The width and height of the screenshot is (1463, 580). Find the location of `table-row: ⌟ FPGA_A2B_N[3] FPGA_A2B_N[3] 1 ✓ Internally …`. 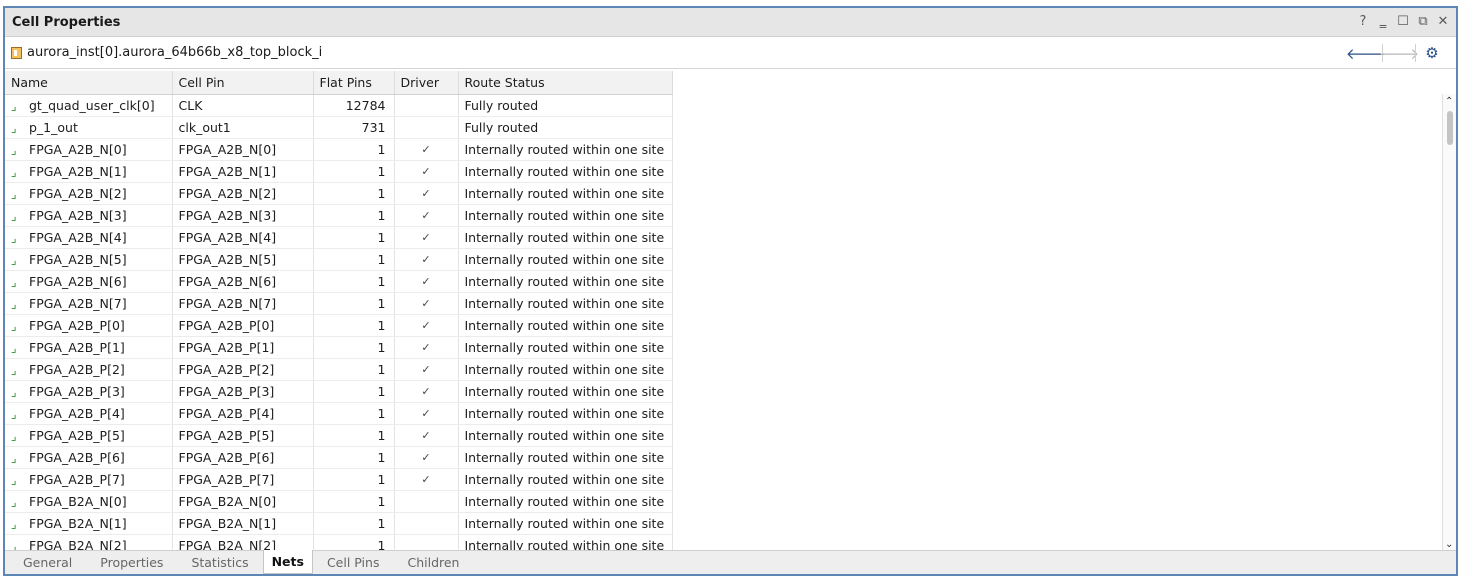

table-row: ⌟ FPGA_A2B_N[3] FPGA_A2B_N[3] 1 ✓ Internally … is located at coordinates (339, 215).